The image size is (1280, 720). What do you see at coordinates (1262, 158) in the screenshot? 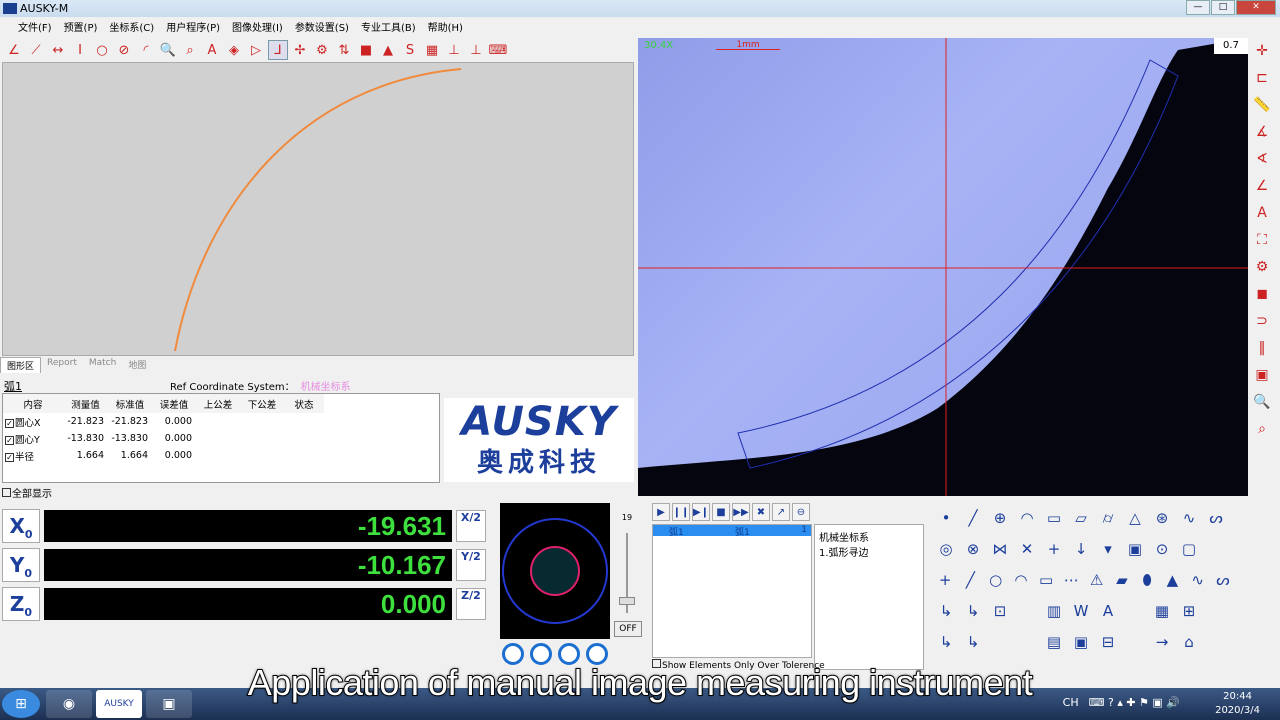
I see `angle-y-icon: ∢` at bounding box center [1262, 158].